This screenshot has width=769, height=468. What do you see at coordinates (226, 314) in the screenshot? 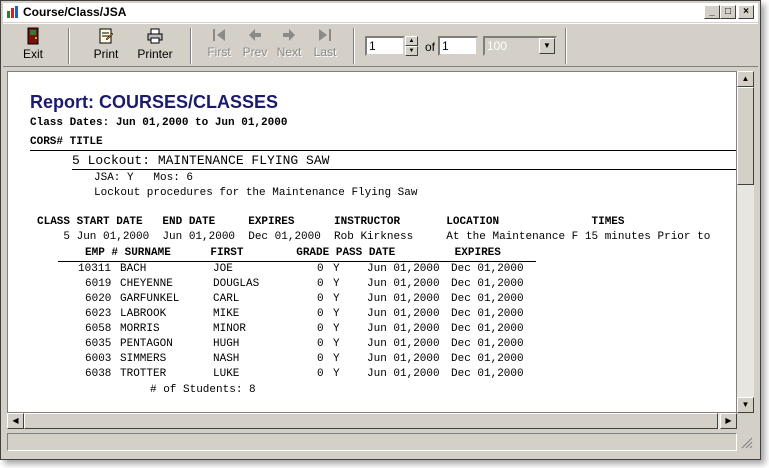
I see `first-cell: MIKE` at bounding box center [226, 314].